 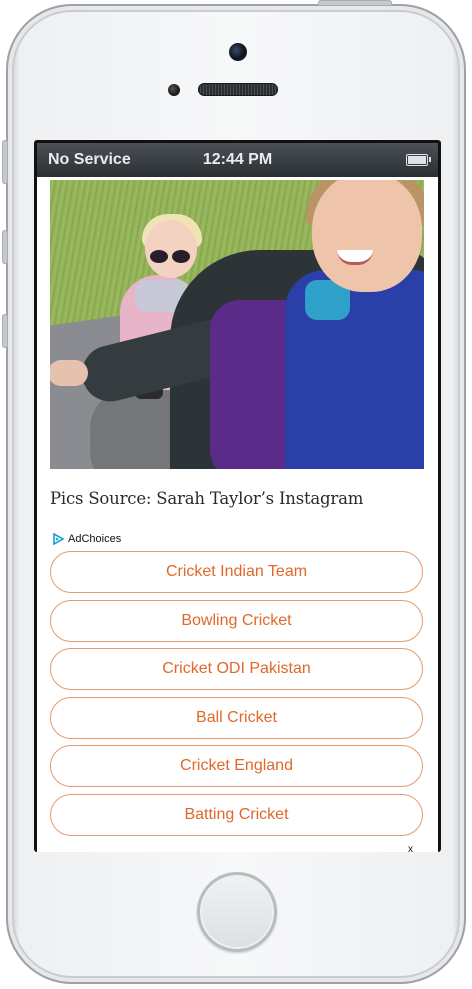 What do you see at coordinates (236, 766) in the screenshot?
I see `ad-link-button: Cricket England` at bounding box center [236, 766].